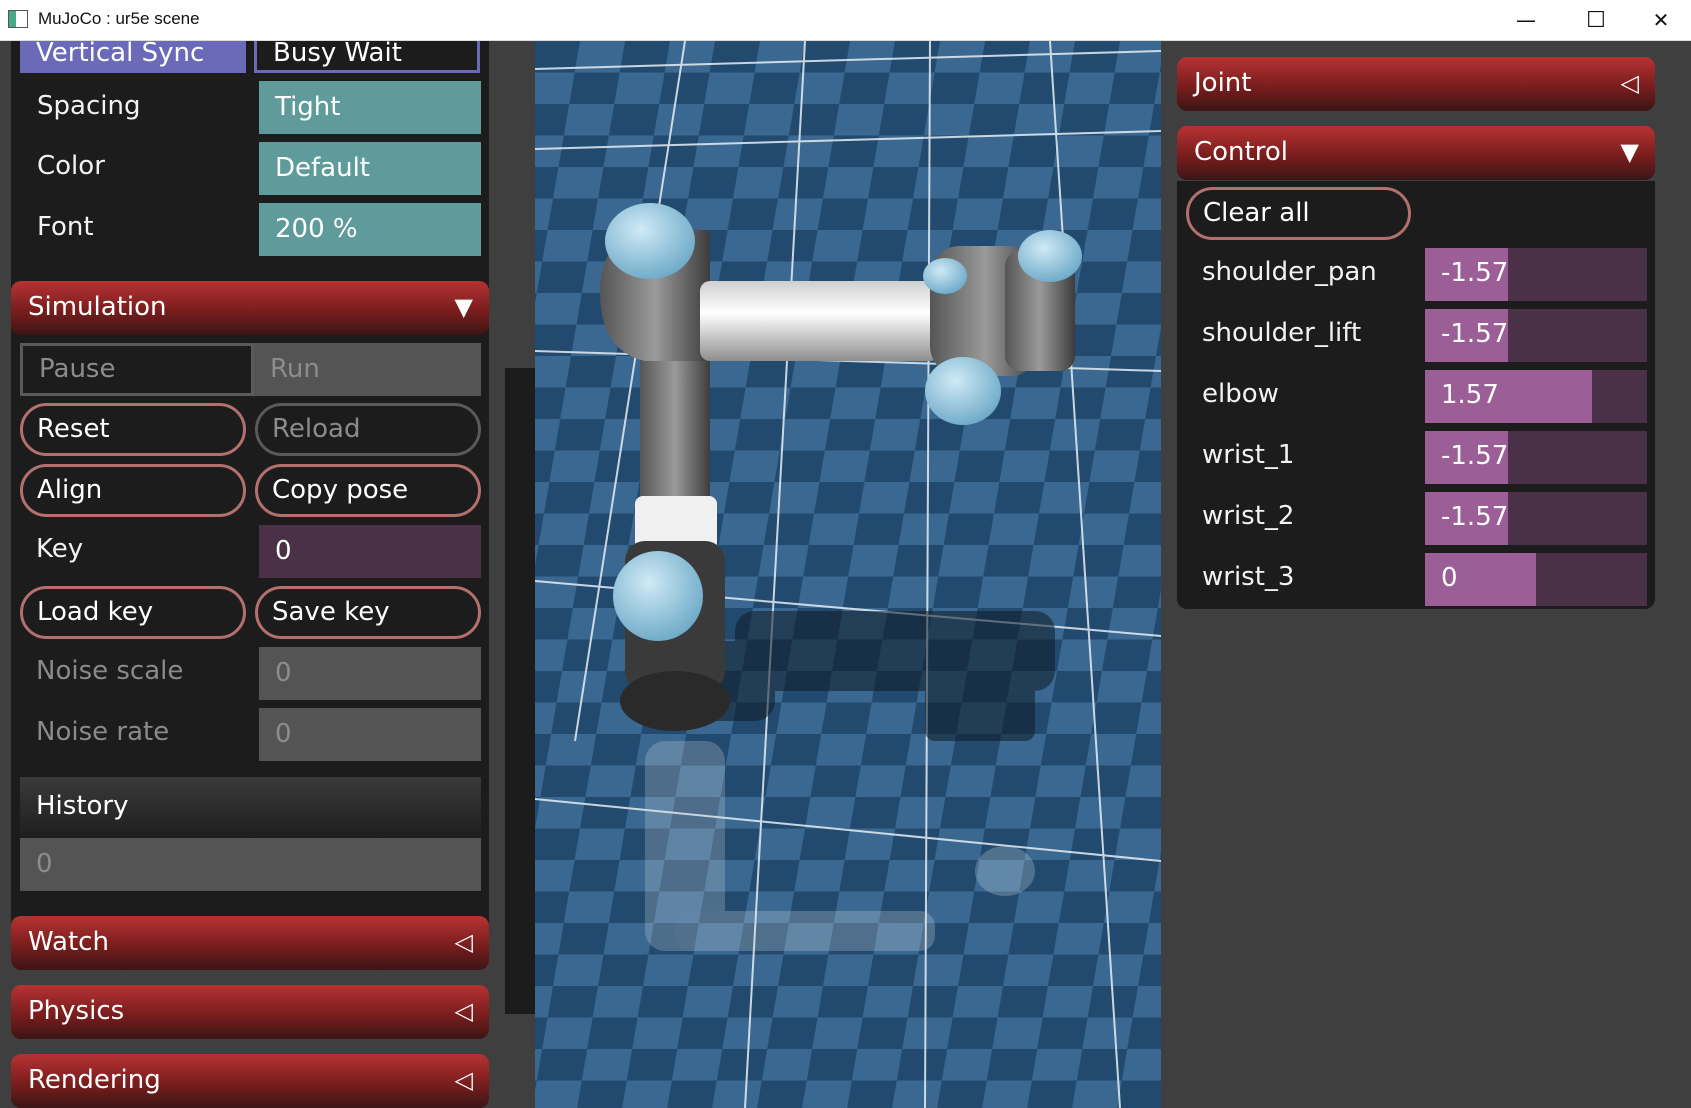 The height and width of the screenshot is (1108, 1691). I want to click on noise-rate-slider: 0, so click(370, 734).